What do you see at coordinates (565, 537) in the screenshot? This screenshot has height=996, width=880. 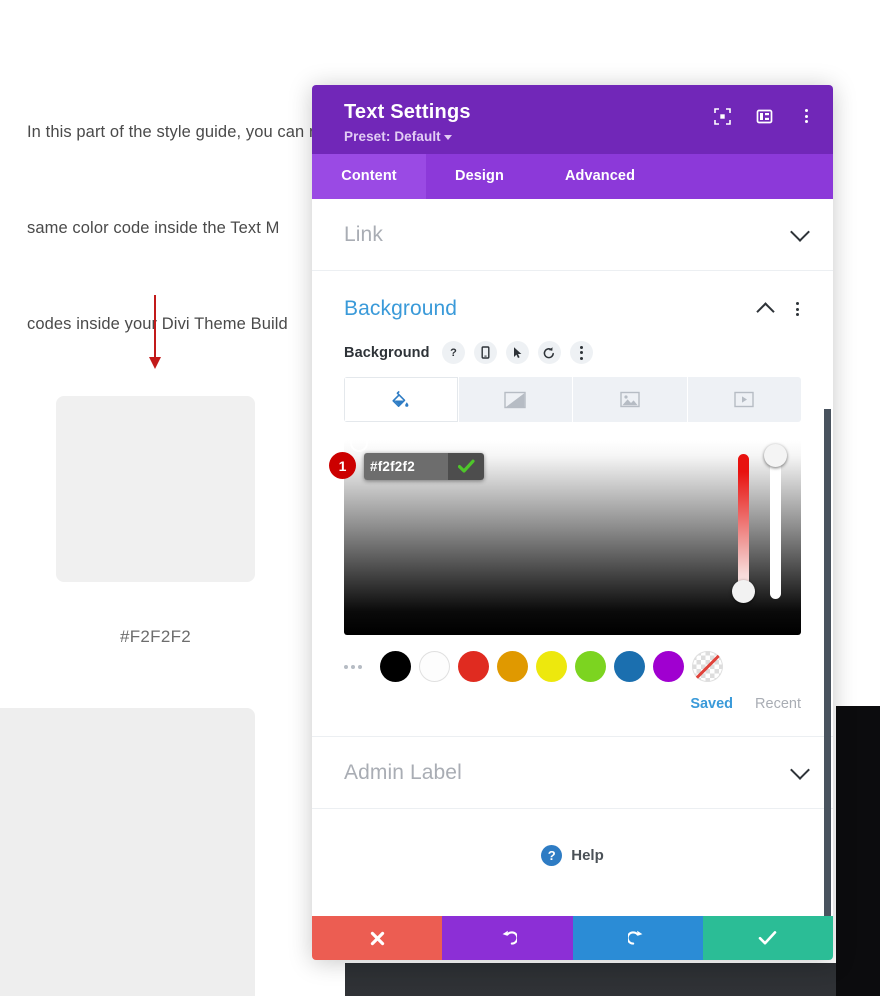 I see `color-picker: 1` at bounding box center [565, 537].